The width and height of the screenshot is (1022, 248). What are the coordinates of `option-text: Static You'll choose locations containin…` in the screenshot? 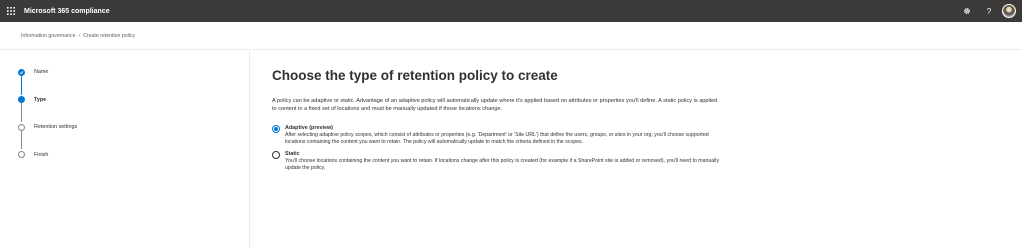 It's located at (506, 162).